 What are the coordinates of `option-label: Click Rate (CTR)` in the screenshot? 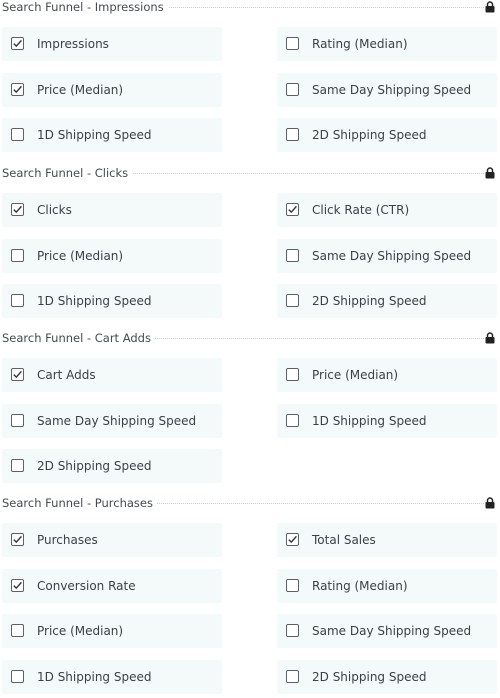 It's located at (361, 210).